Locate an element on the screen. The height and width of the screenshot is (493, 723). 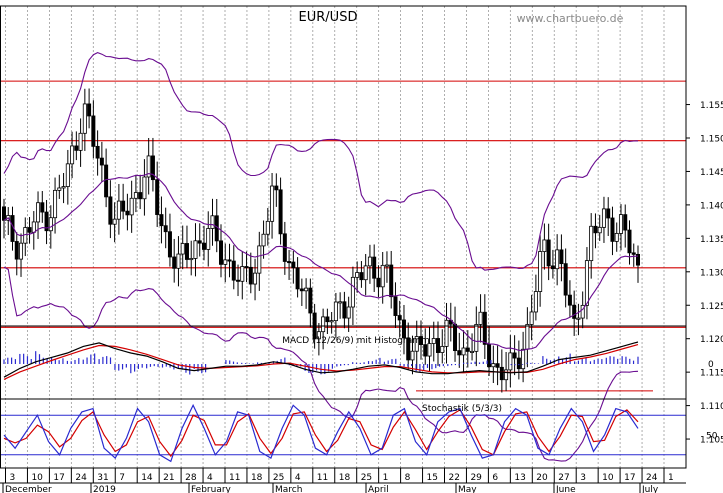
month-label: May is located at coordinates (467, 489).